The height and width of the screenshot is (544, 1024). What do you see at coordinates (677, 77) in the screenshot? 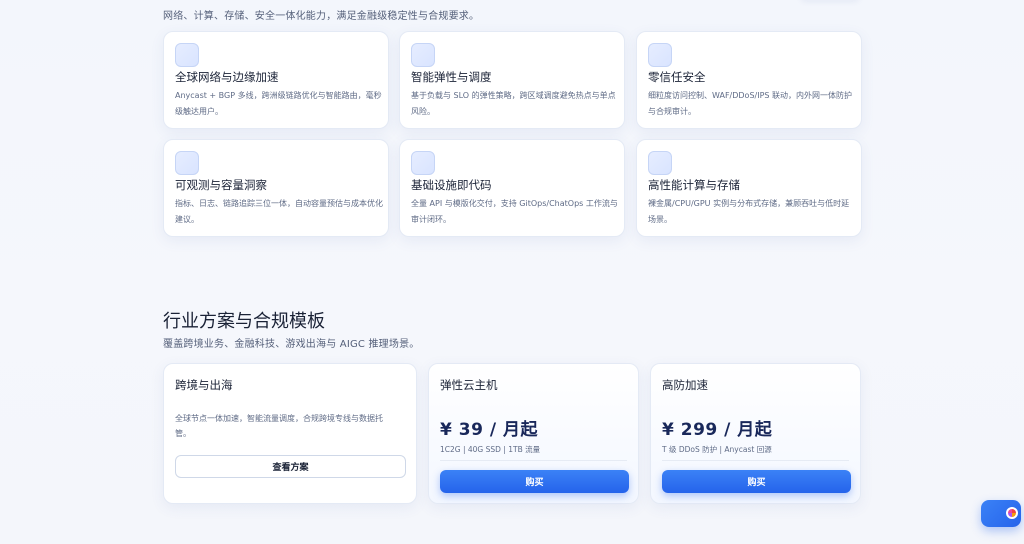
I see `feature-card-title: 零信任安全` at bounding box center [677, 77].